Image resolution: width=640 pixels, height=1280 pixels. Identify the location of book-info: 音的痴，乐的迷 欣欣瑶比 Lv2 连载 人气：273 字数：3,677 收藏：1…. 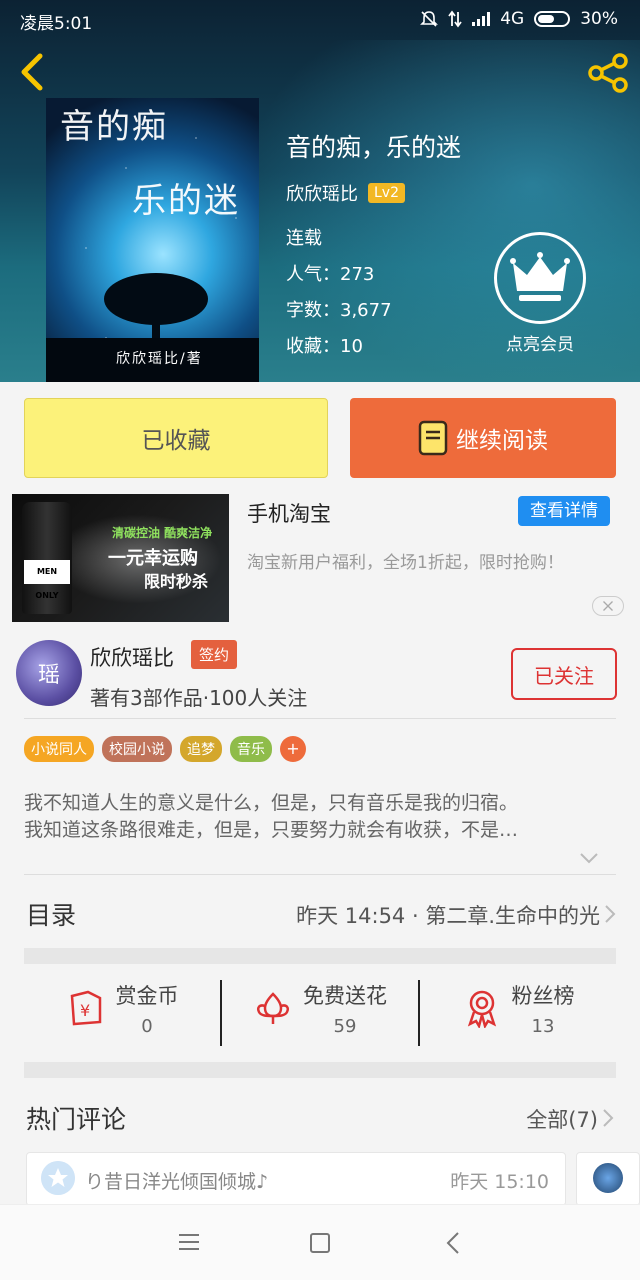
(373, 248).